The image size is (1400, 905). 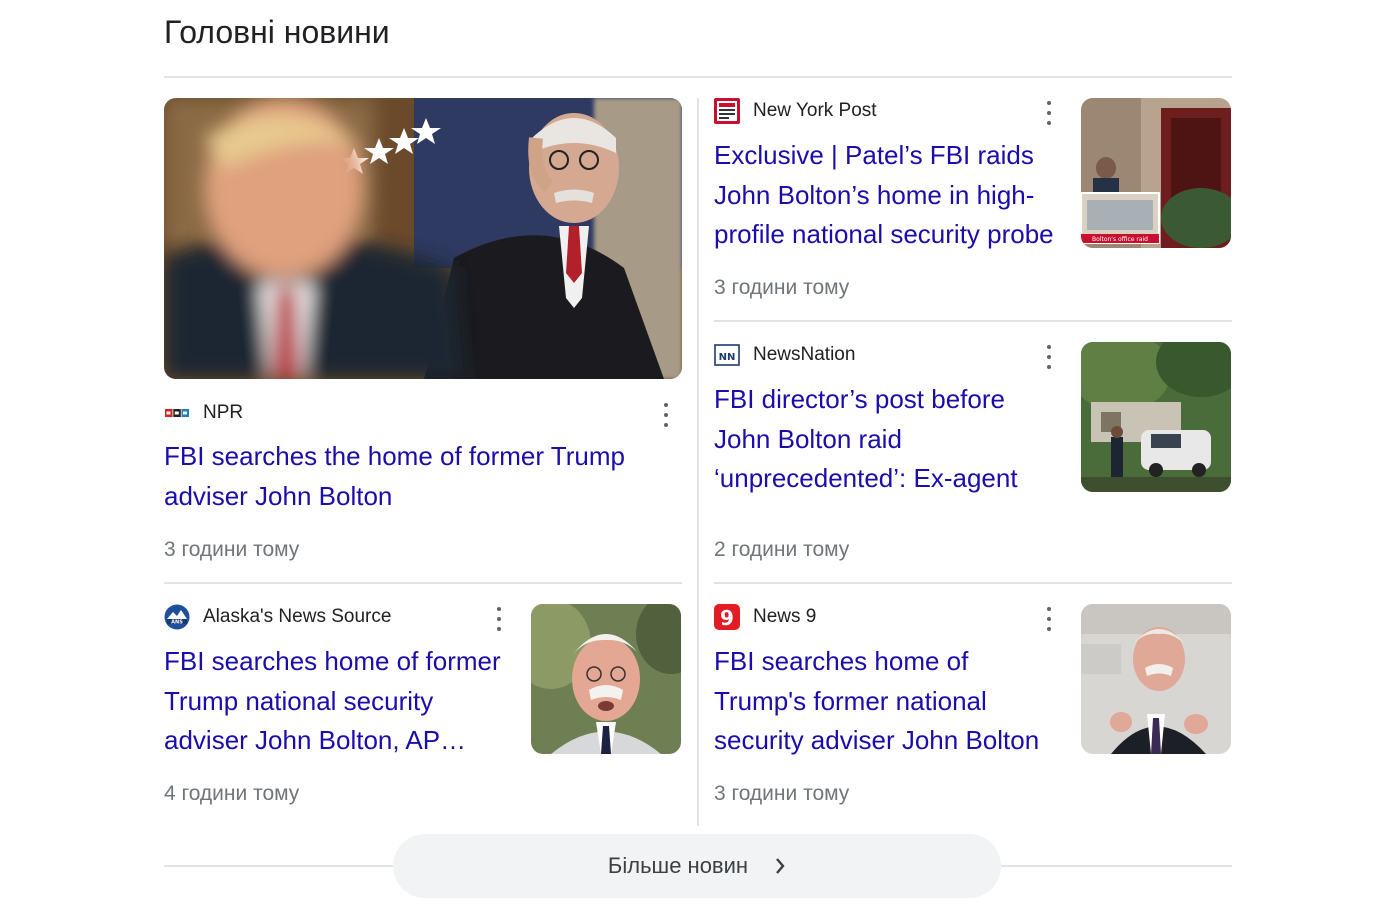 I want to click on newsnation-logo-icon: NN, so click(x=727, y=355).